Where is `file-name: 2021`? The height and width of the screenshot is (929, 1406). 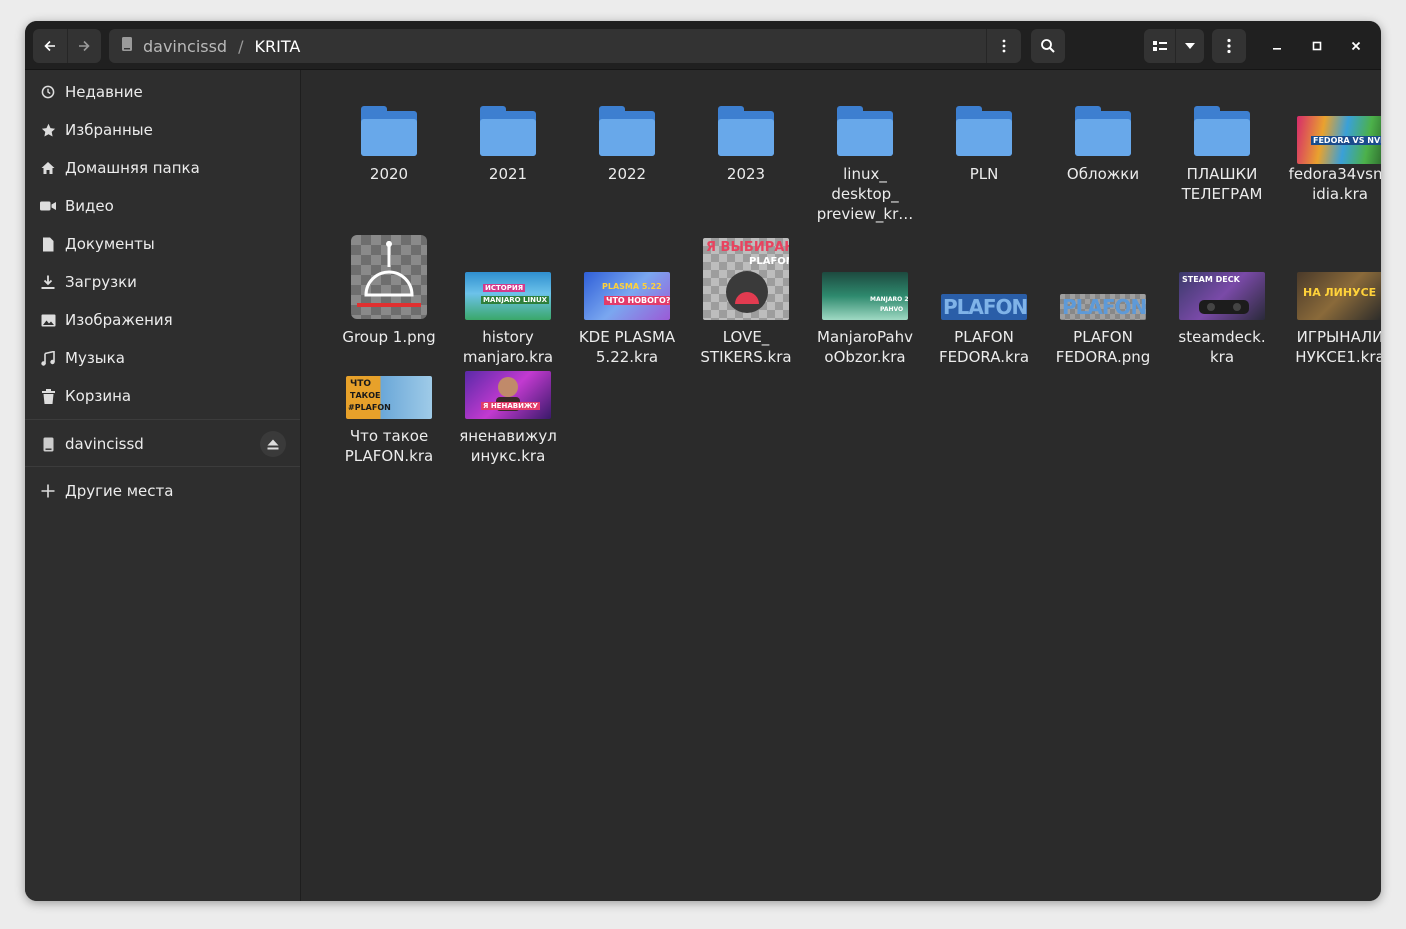 file-name: 2021 is located at coordinates (508, 174).